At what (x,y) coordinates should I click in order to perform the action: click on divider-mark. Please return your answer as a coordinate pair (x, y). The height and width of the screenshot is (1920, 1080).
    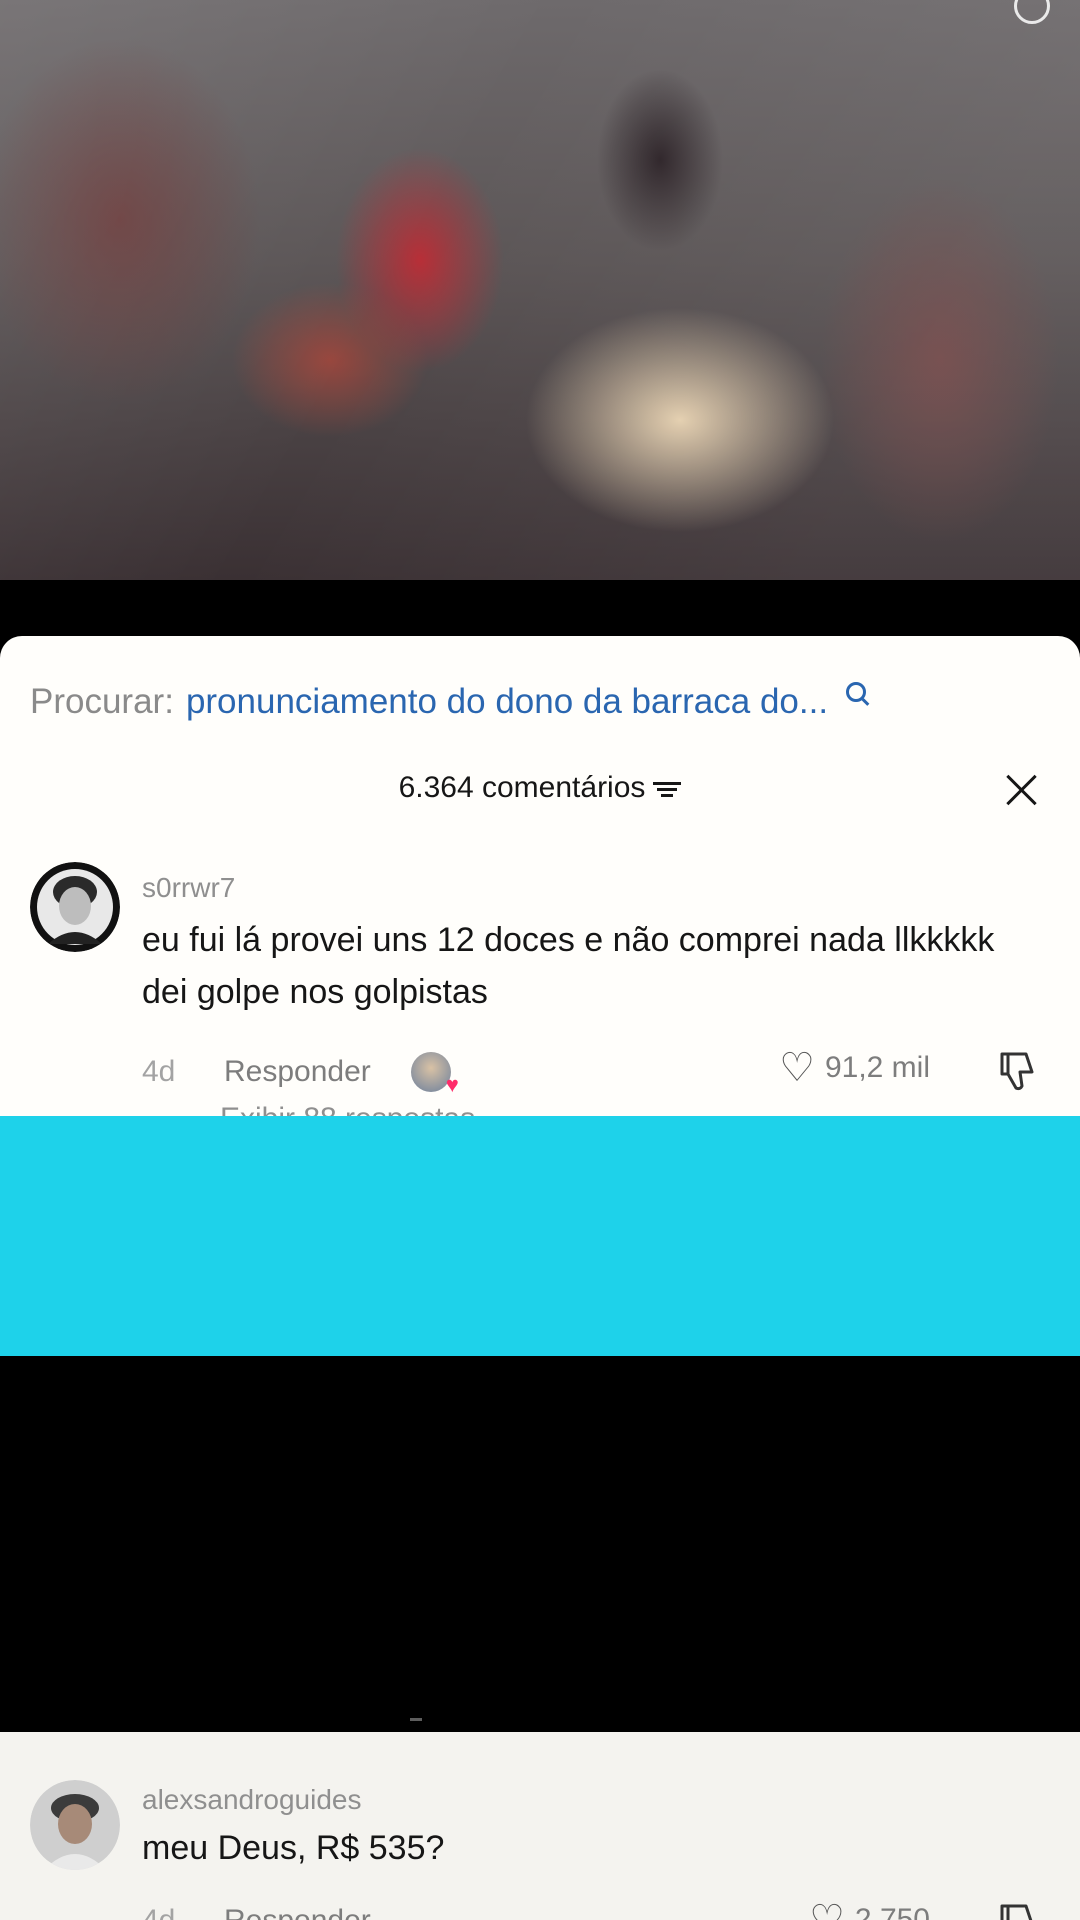
    Looking at the image, I should click on (416, 1719).